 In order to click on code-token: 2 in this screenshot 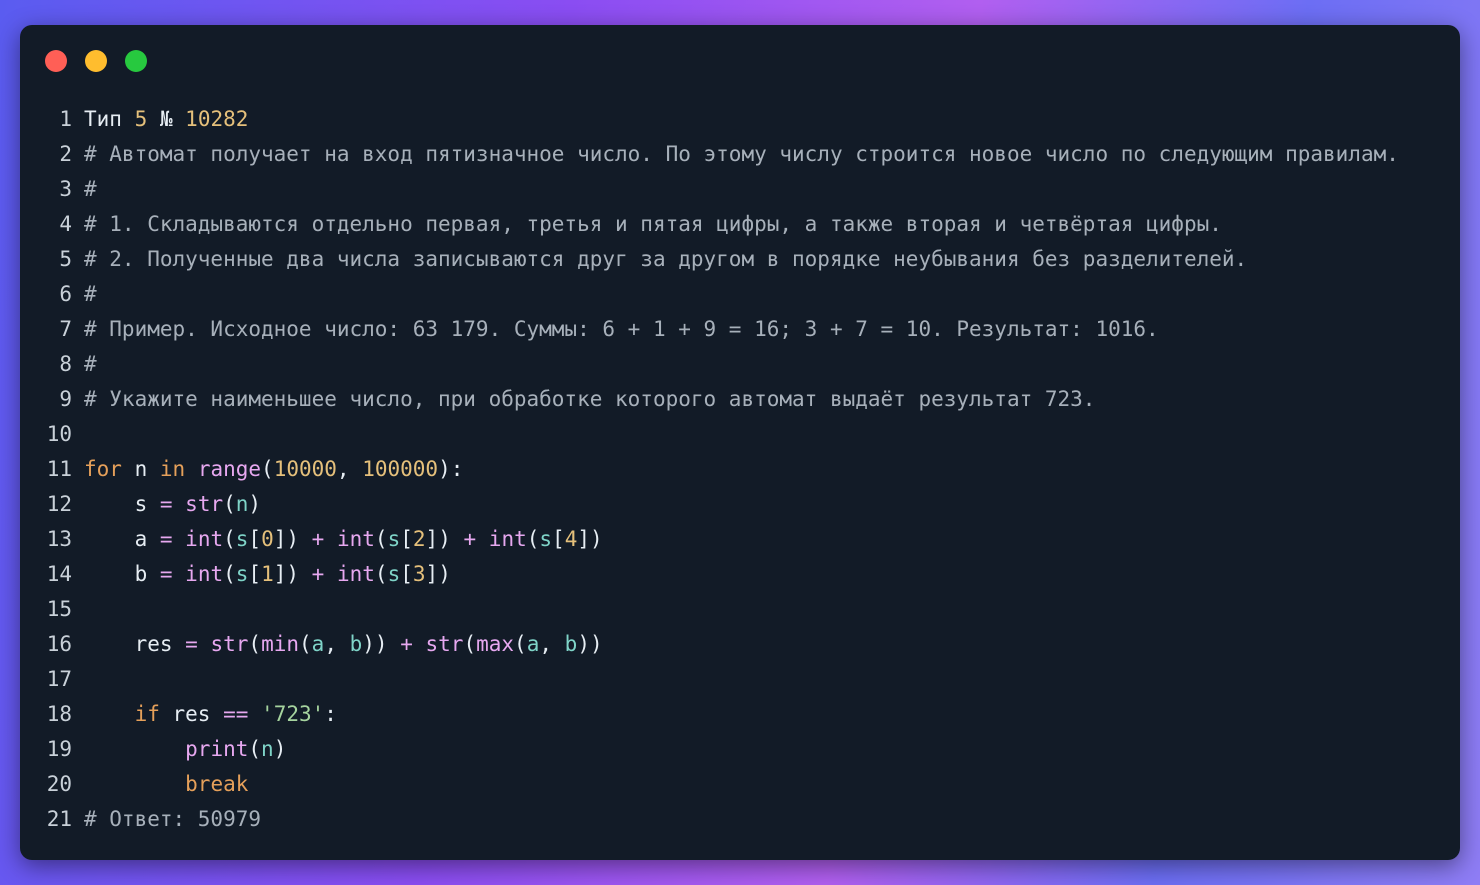, I will do `click(419, 539)`.